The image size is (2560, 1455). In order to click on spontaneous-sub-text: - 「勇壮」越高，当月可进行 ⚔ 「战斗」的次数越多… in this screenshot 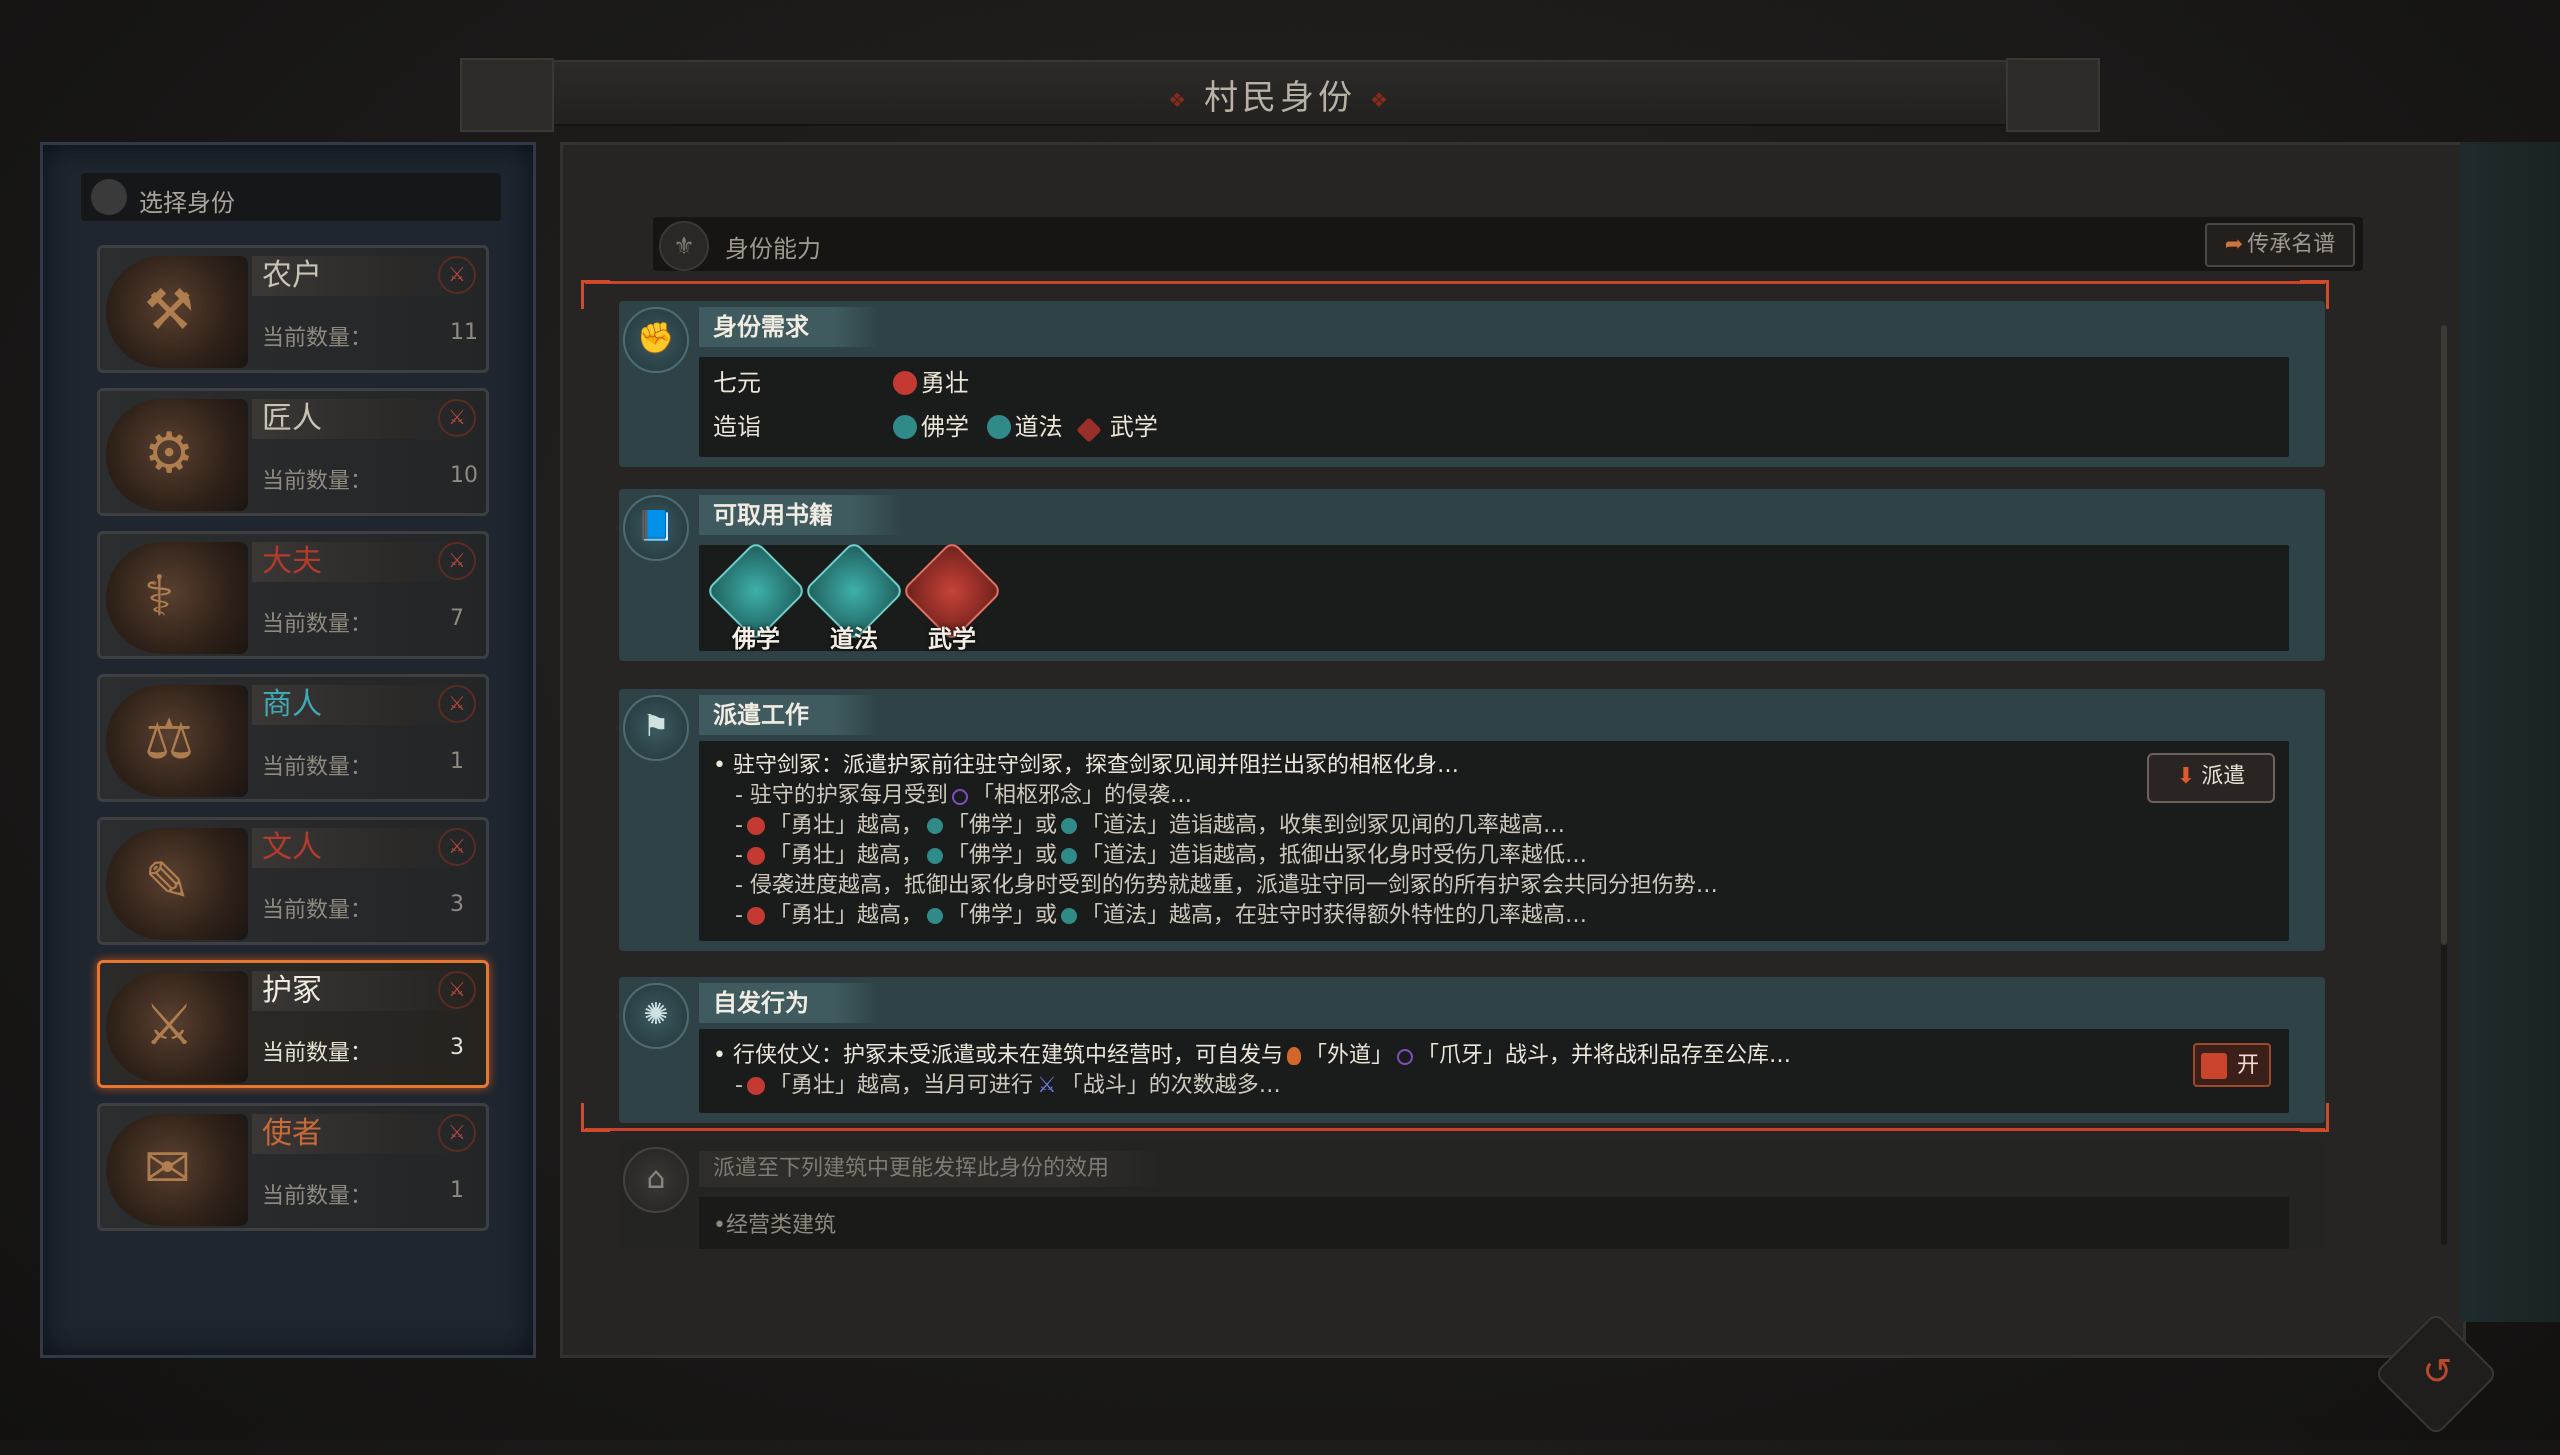, I will do `click(1008, 1085)`.